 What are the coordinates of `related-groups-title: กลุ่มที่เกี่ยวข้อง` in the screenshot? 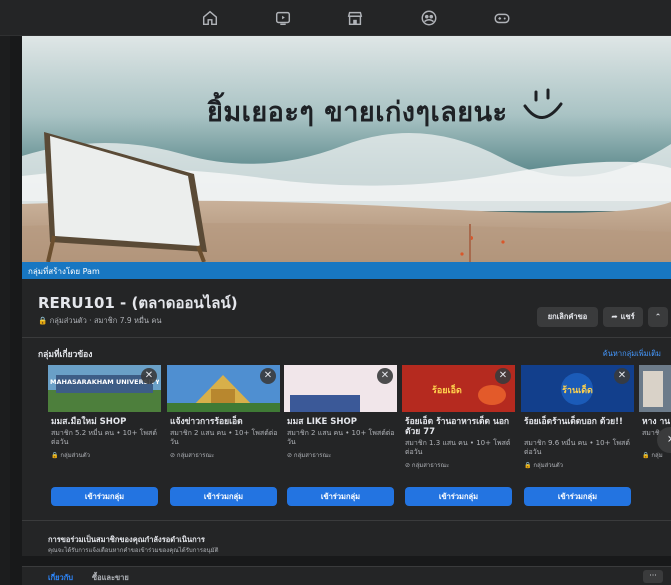 It's located at (65, 355).